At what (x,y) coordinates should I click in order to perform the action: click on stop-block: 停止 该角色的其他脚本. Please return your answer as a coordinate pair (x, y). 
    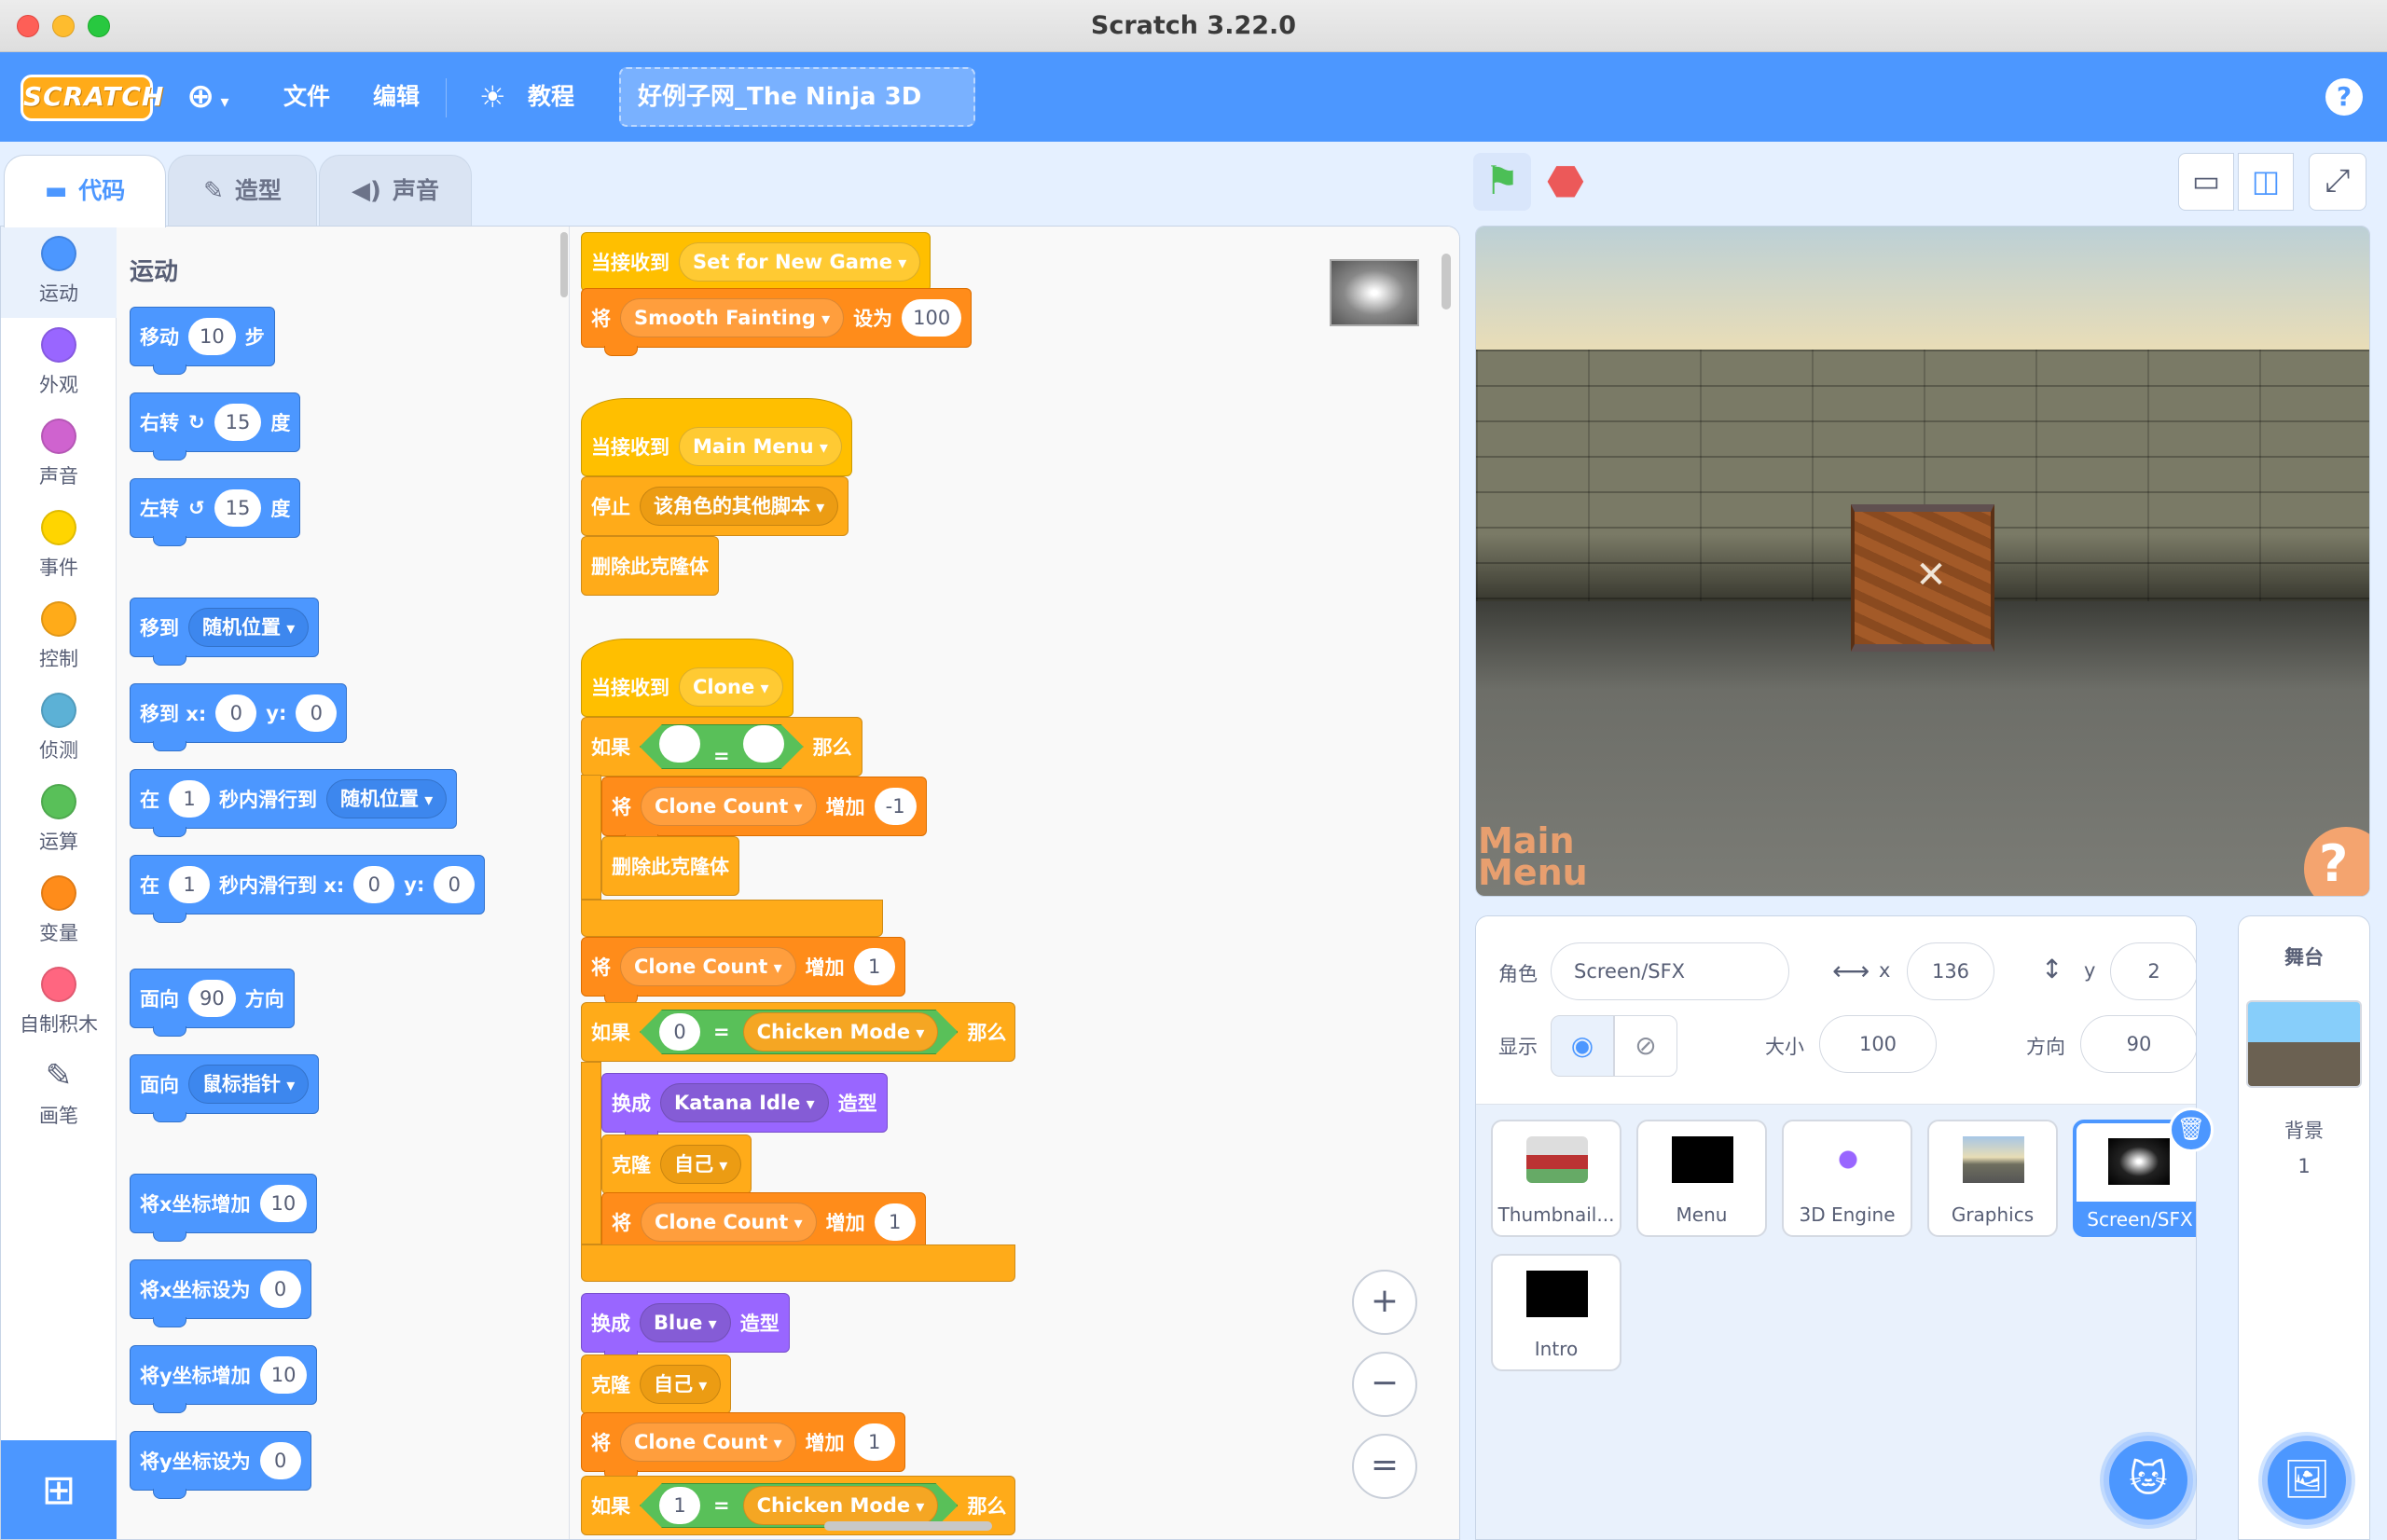
    Looking at the image, I should click on (715, 506).